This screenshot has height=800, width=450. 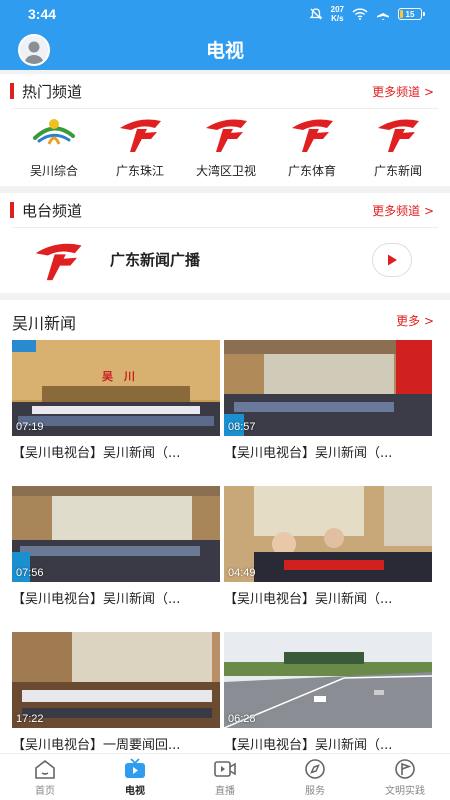 I want to click on battery-level: 15, so click(x=410, y=14).